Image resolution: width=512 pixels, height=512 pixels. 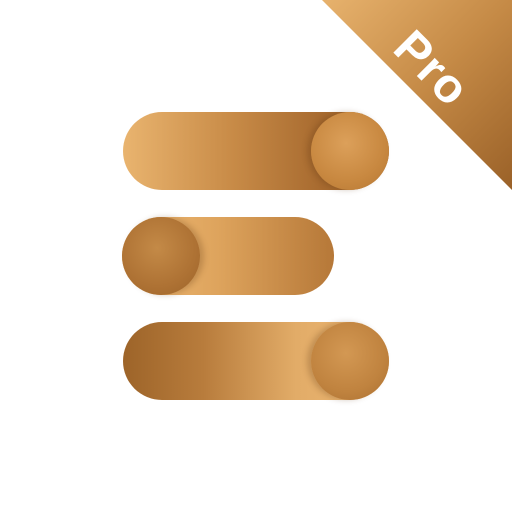 I want to click on toggle-knob-top, so click(x=350, y=151).